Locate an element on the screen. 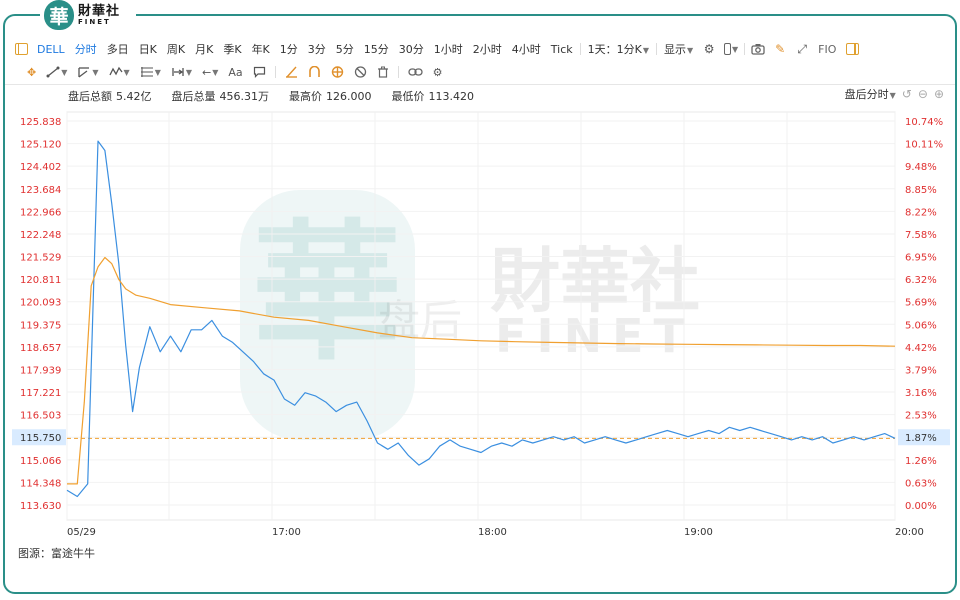  x-tick-0: 05/29 is located at coordinates (81, 532).